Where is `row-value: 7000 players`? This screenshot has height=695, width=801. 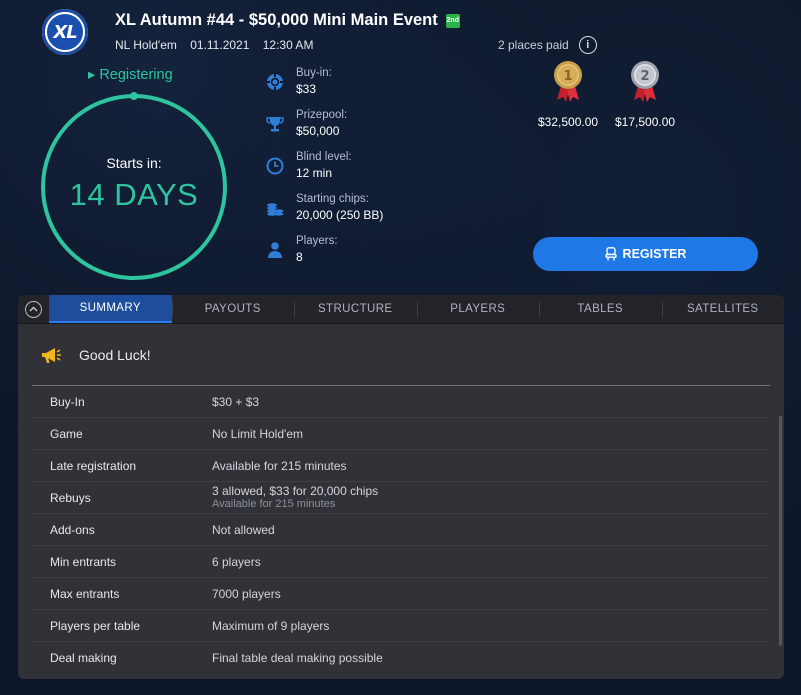
row-value: 7000 players is located at coordinates (246, 593).